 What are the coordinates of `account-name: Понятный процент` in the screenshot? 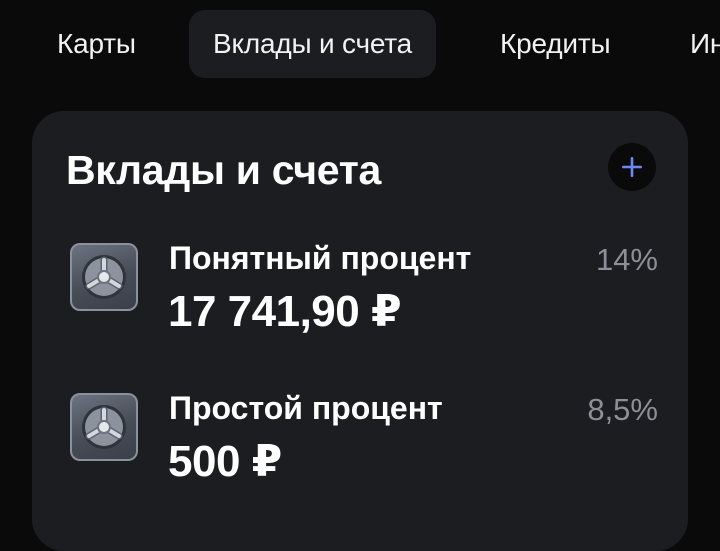 It's located at (320, 258).